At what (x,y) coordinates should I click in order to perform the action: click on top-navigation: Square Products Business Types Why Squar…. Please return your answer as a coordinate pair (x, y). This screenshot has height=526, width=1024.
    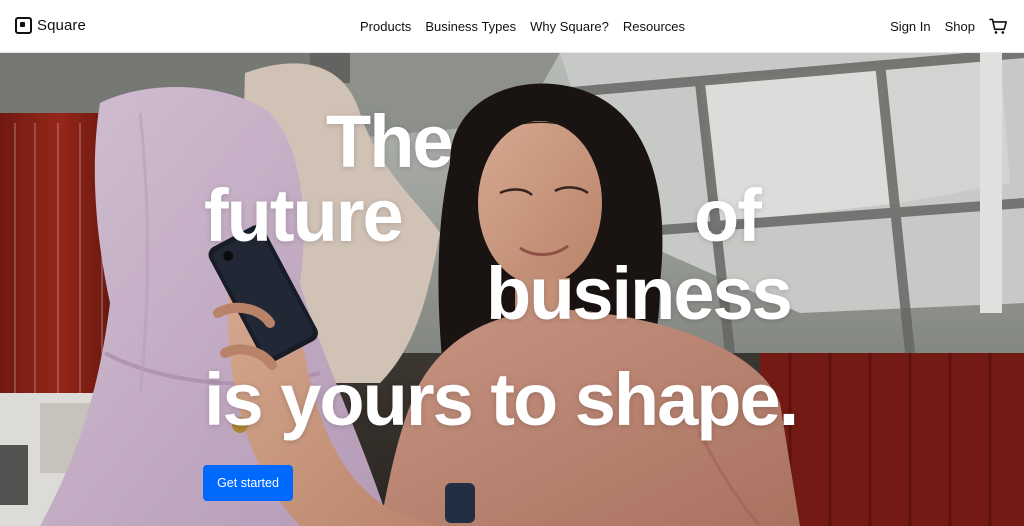
    Looking at the image, I should click on (512, 26).